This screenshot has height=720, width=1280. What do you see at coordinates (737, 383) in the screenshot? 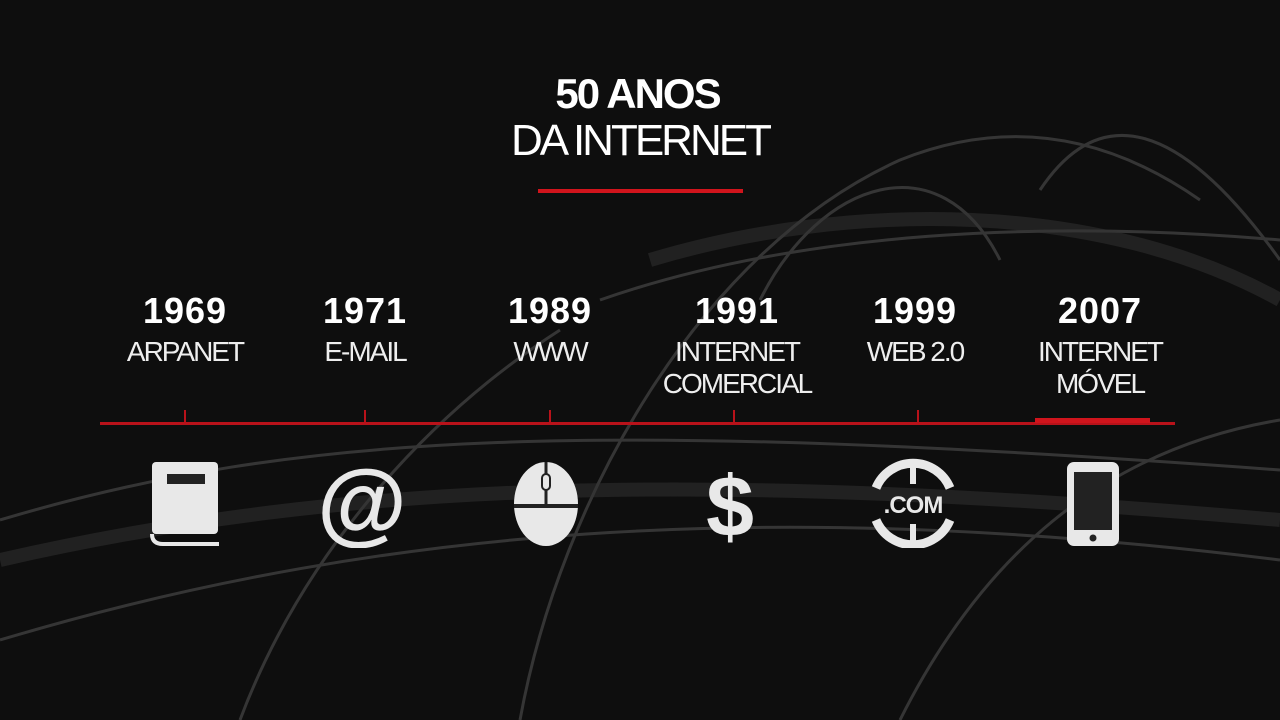
I see `event-label-line2: COMERCIAL` at bounding box center [737, 383].